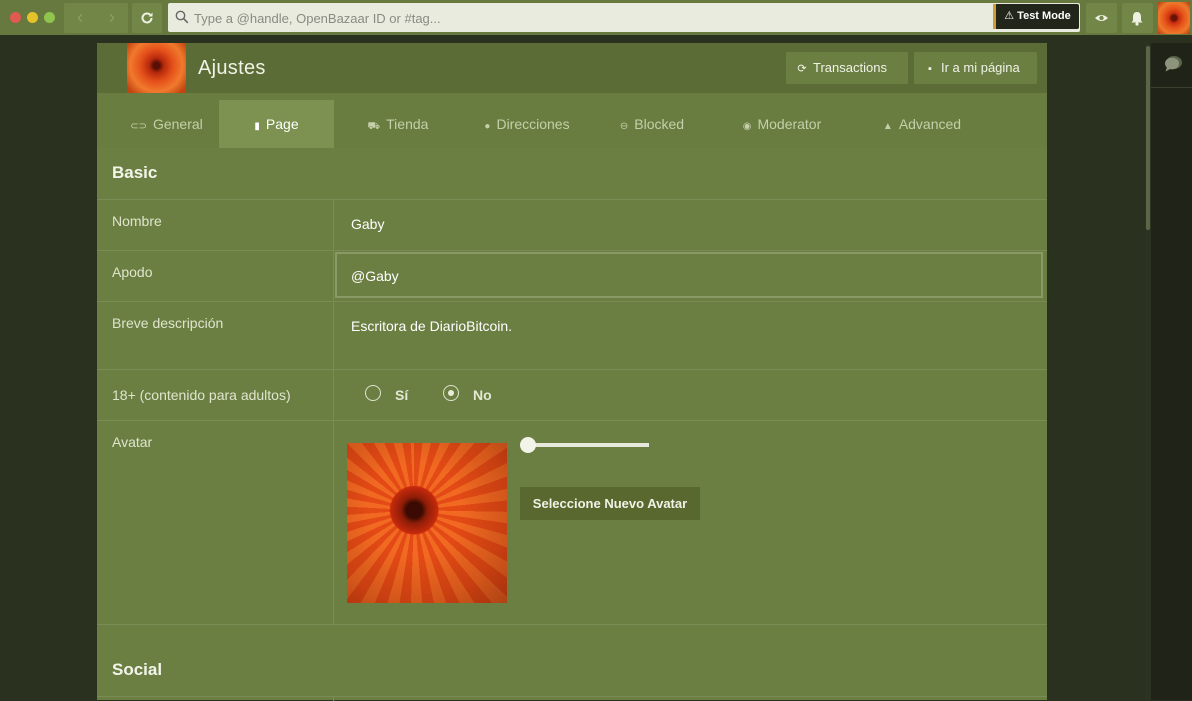 The height and width of the screenshot is (701, 1192). What do you see at coordinates (367, 224) in the screenshot?
I see `name-field: Gaby` at bounding box center [367, 224].